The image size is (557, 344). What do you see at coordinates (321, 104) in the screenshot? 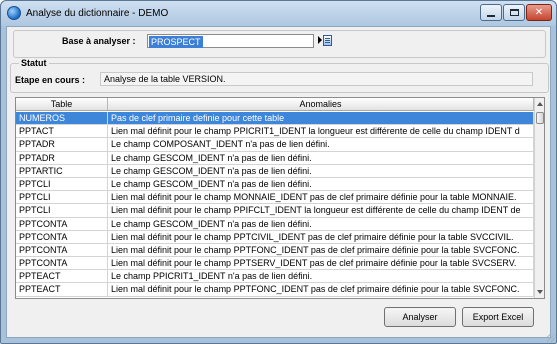
I see `column-header-anomalies: Anomalies` at bounding box center [321, 104].